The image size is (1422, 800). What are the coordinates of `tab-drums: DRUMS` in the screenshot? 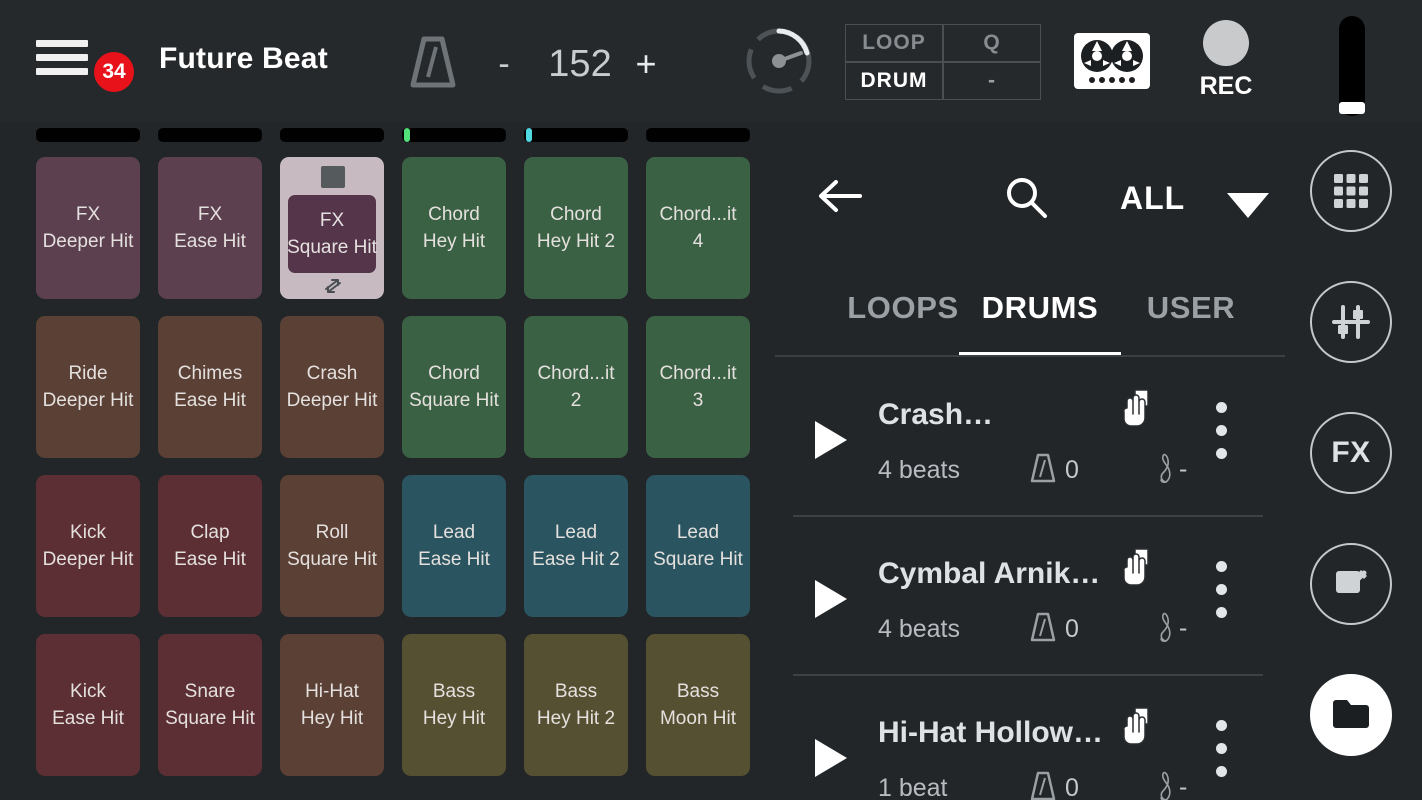 It's located at (1040, 320).